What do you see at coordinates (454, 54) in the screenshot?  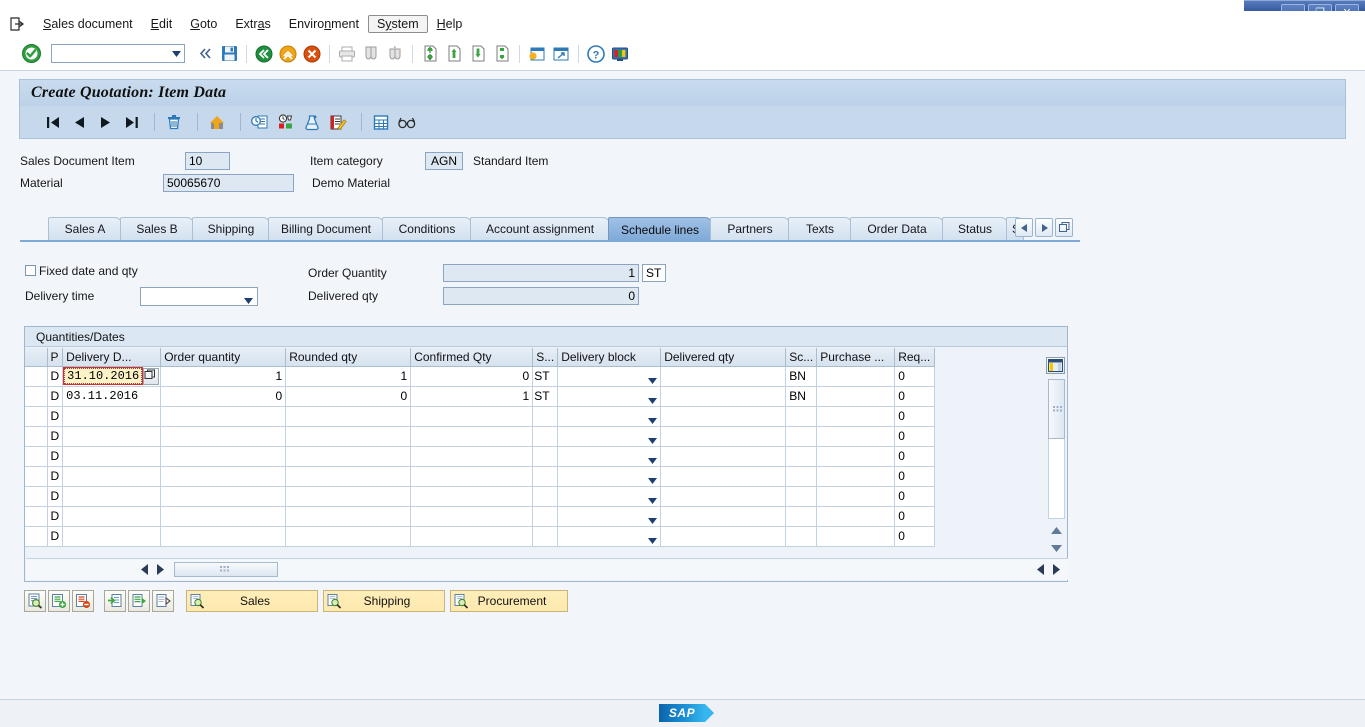 I see `previous-page-icon` at bounding box center [454, 54].